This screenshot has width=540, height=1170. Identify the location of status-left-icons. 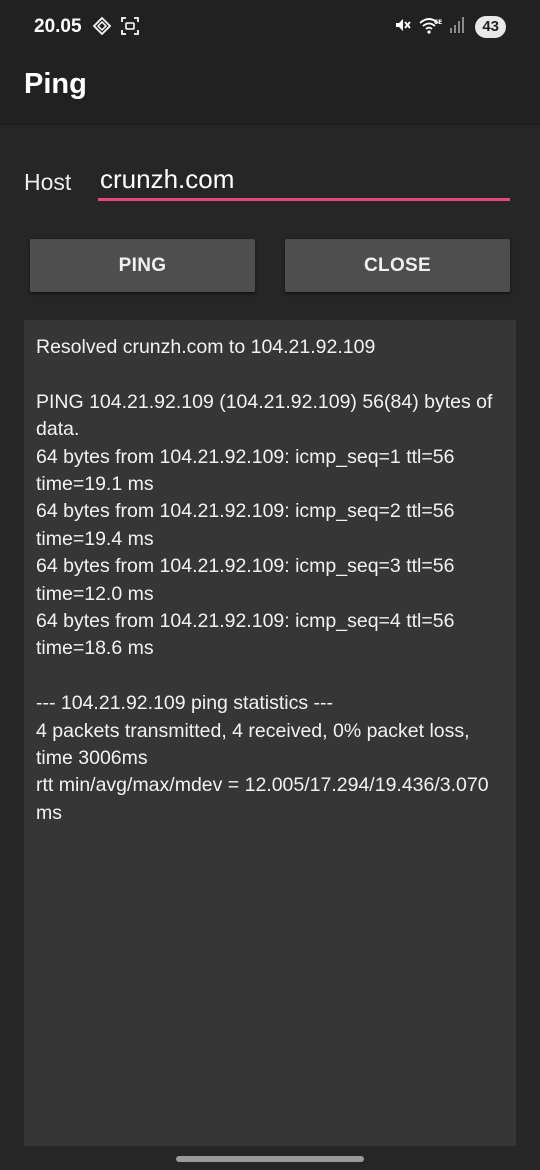
(116, 28).